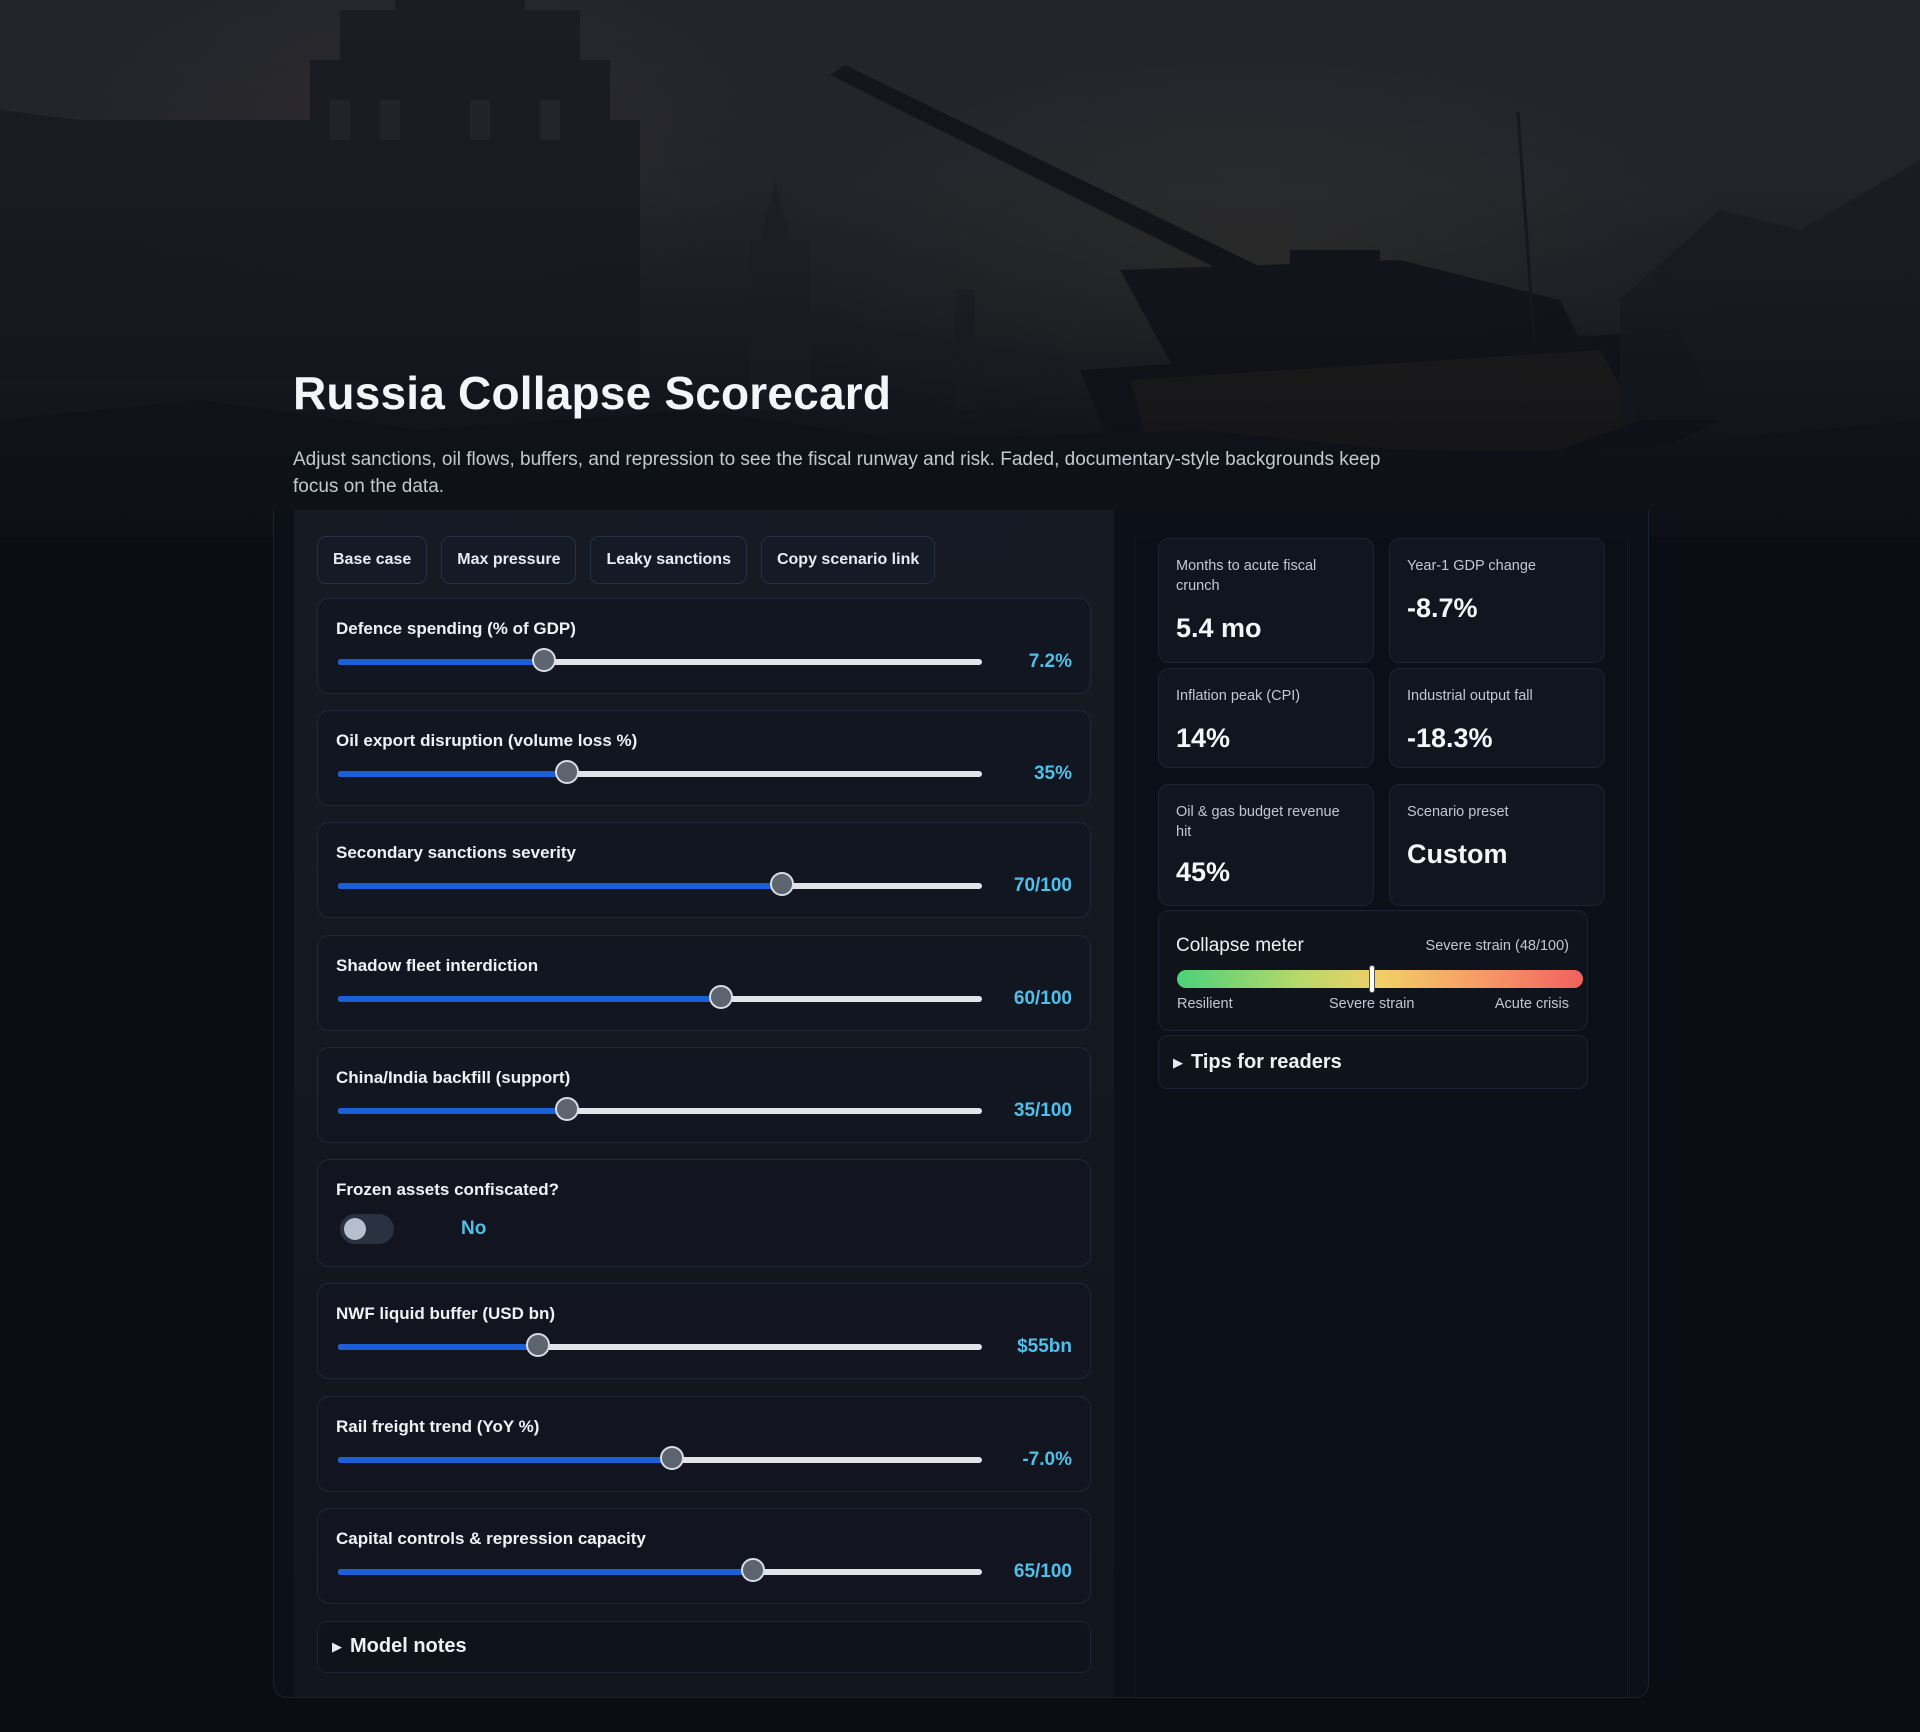 This screenshot has width=1920, height=1732. What do you see at coordinates (1373, 1062) in the screenshot?
I see `tips-disclosure: ▶ Tips for readers` at bounding box center [1373, 1062].